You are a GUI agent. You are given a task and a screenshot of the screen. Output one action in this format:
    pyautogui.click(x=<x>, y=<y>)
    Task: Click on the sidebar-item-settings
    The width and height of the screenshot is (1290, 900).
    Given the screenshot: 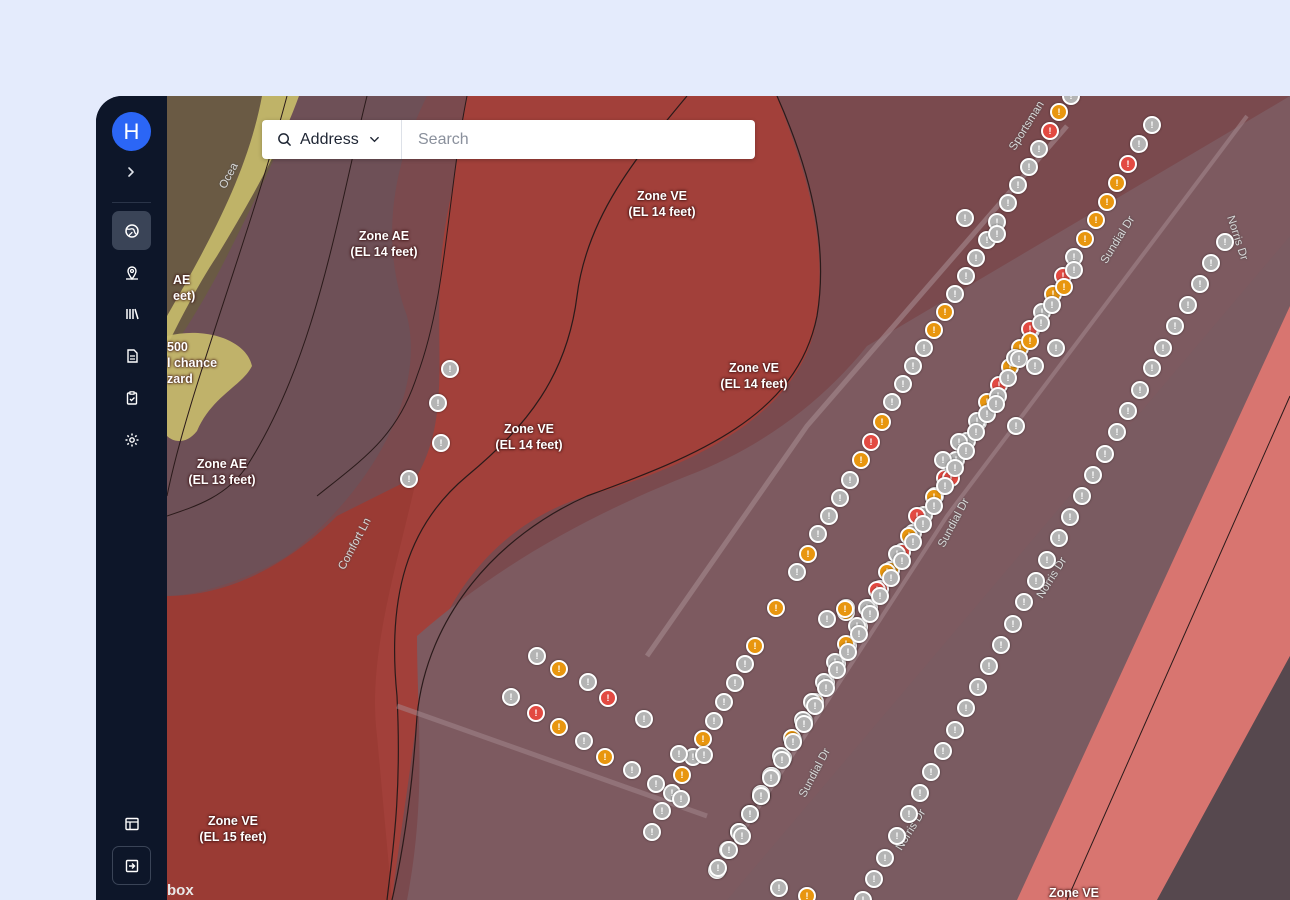 What is the action you would take?
    pyautogui.click(x=131, y=439)
    